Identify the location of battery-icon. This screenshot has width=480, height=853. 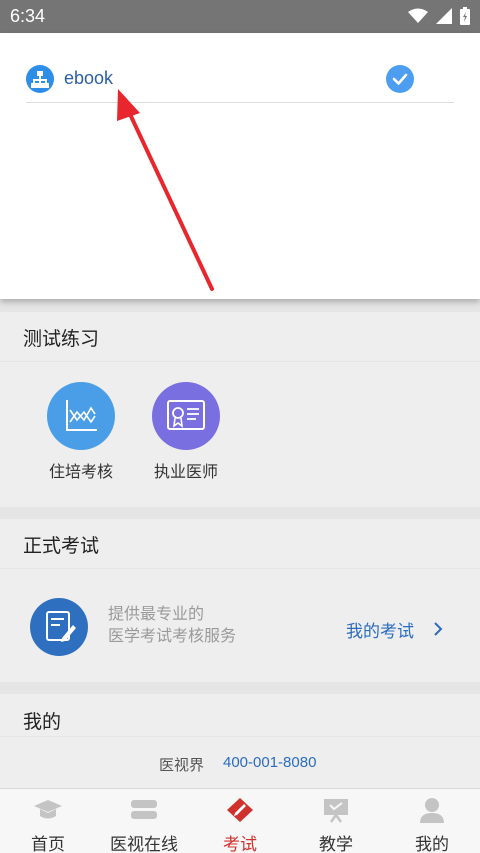
(465, 16).